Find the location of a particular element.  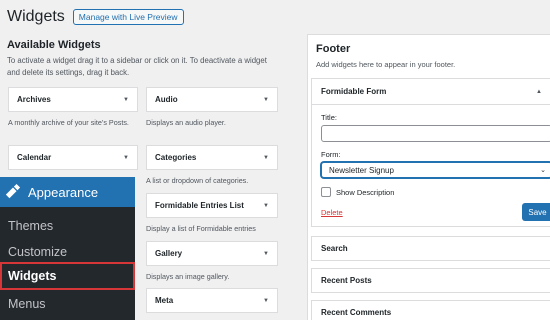

area-recent-posts: Recent Posts is located at coordinates (430, 280).